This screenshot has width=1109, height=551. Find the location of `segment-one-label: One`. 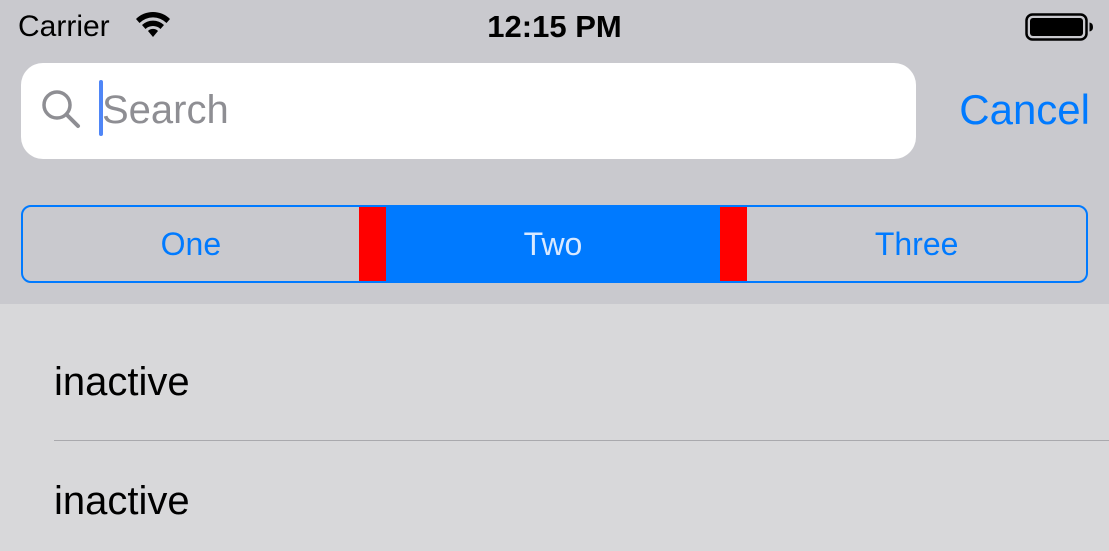

segment-one-label: One is located at coordinates (191, 243).